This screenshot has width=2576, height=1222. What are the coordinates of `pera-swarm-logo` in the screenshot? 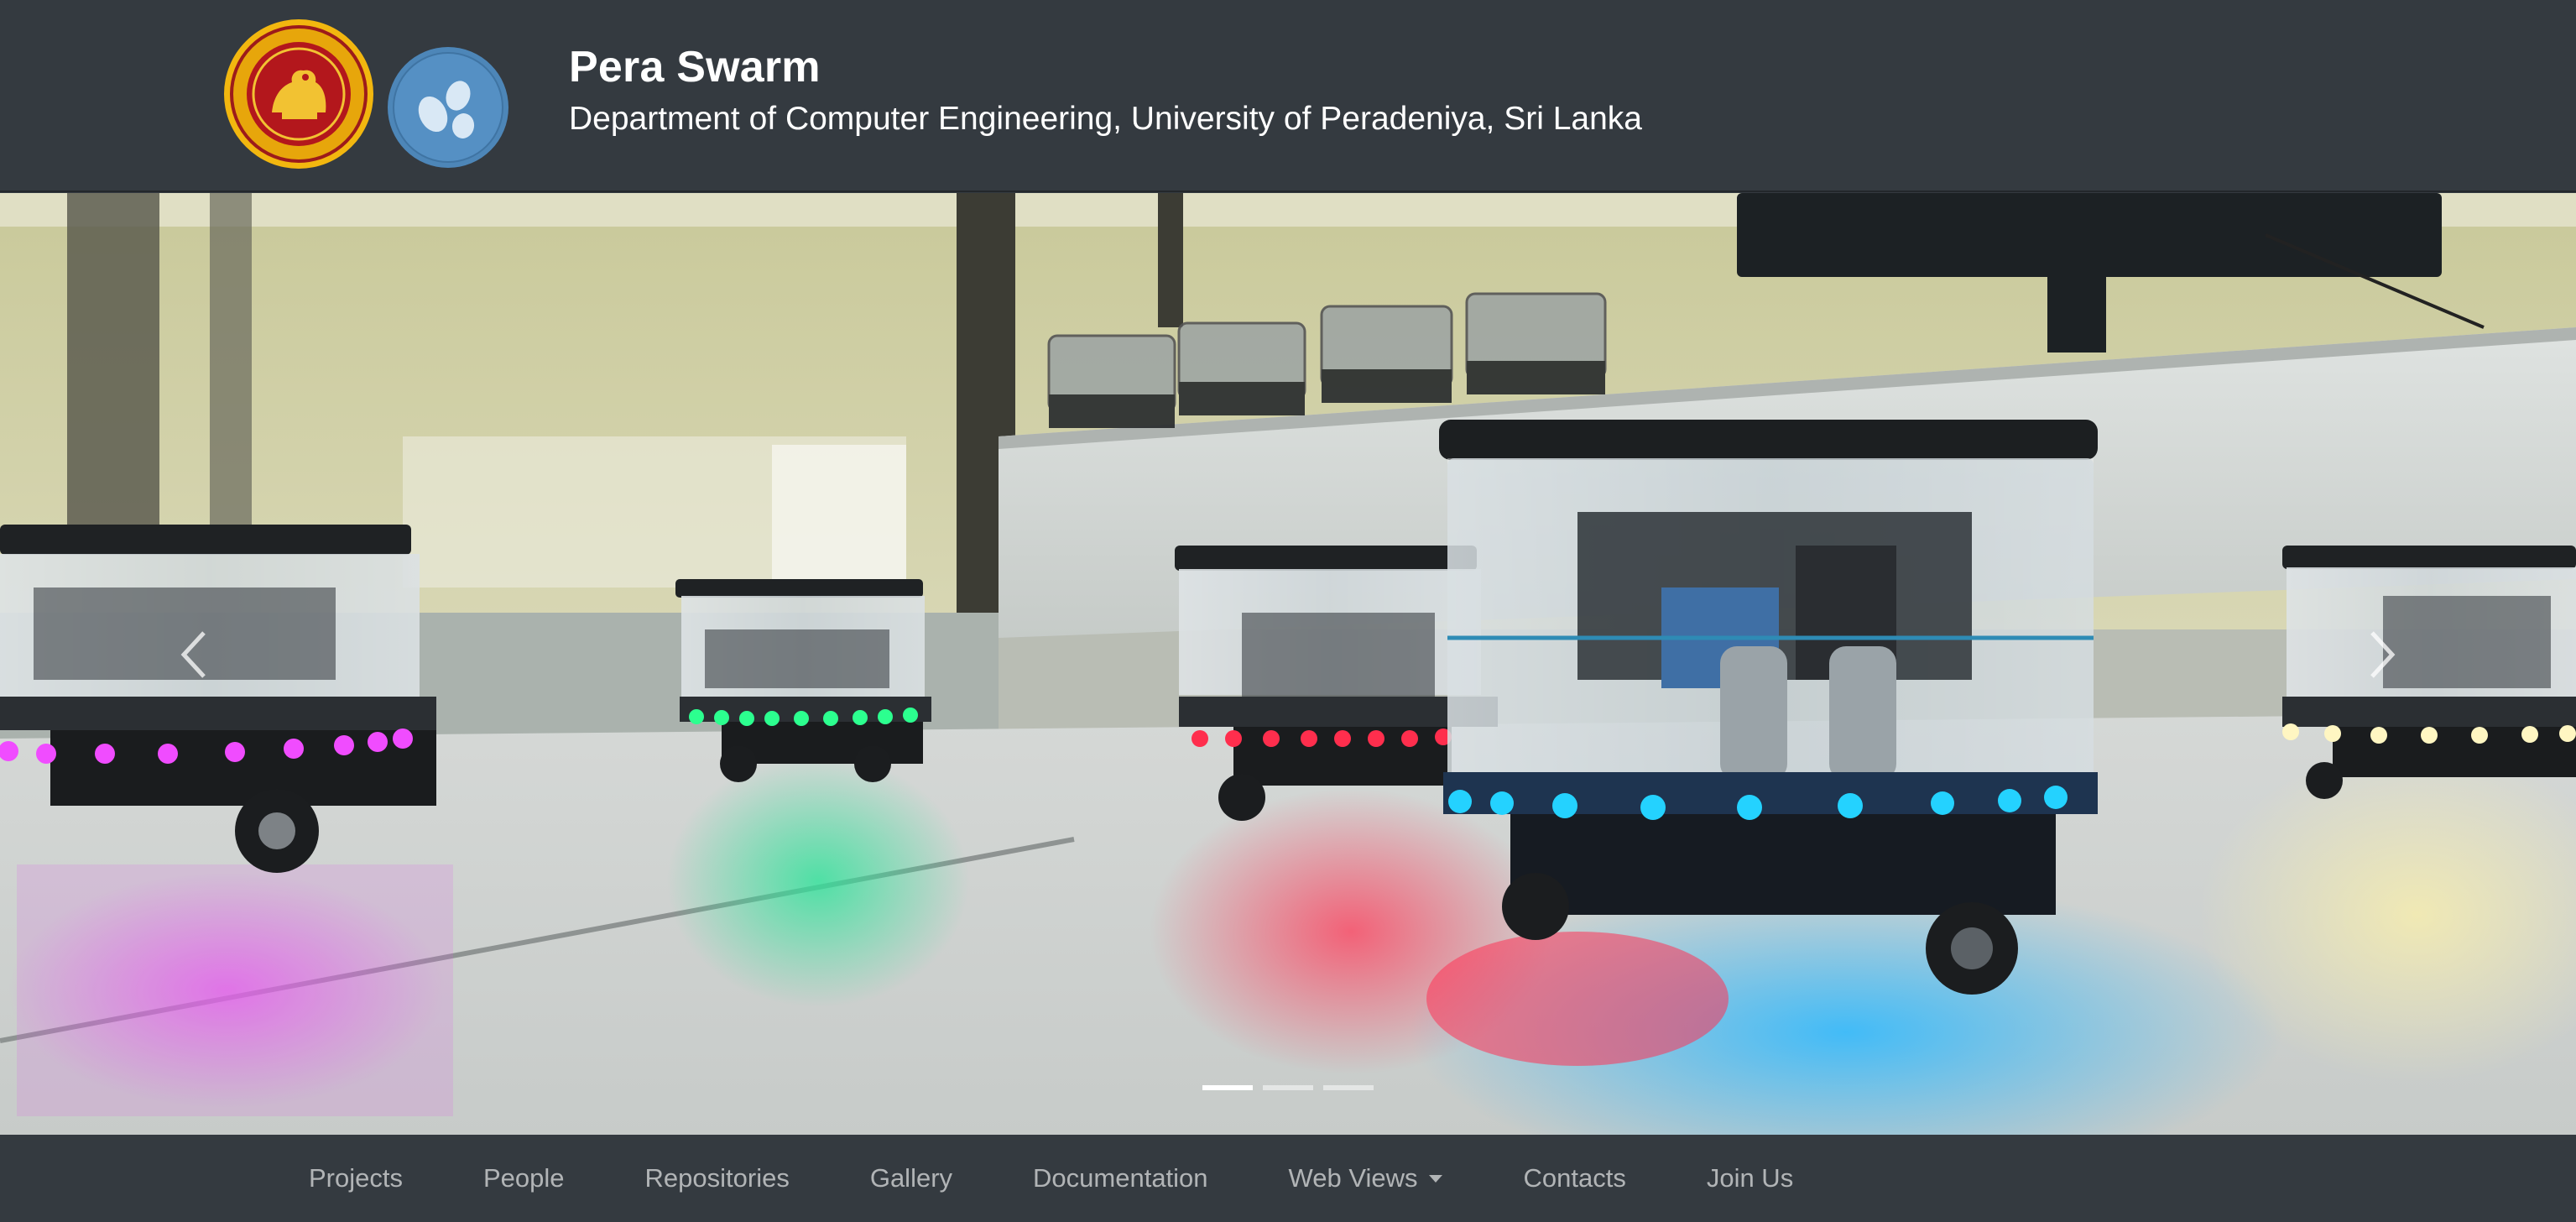 It's located at (448, 107).